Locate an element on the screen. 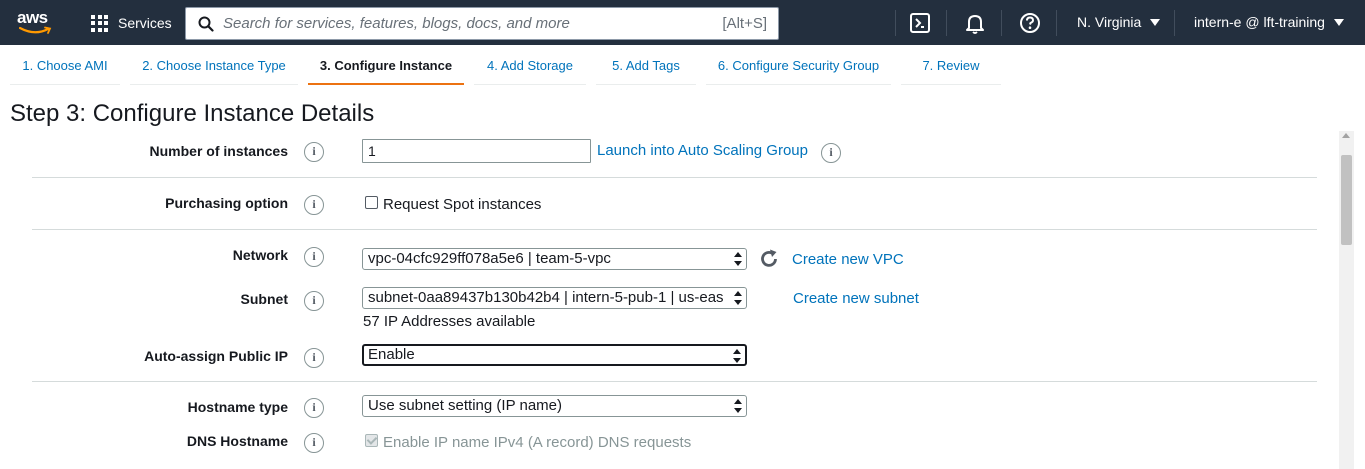 This screenshot has width=1365, height=469. aws-logo: aws is located at coordinates (37, 22).